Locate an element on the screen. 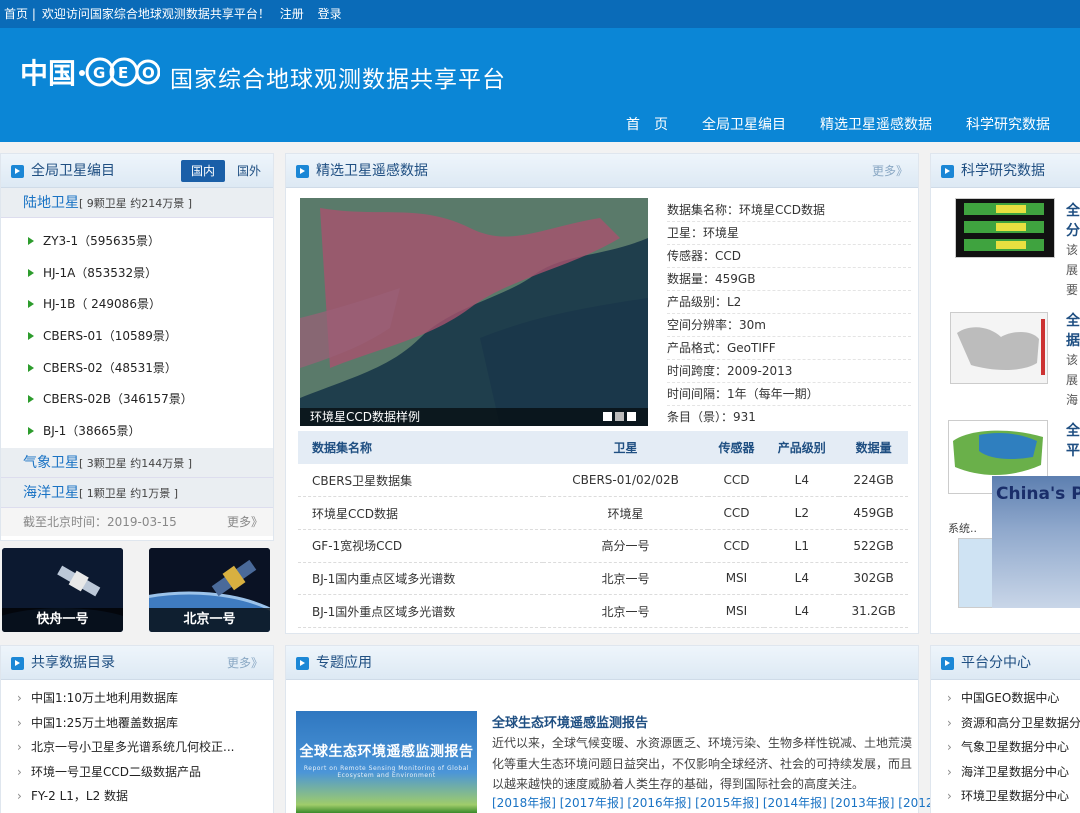 Image resolution: width=1080 pixels, height=813 pixels. banner-title: 全球生态环境遥感监测报告 is located at coordinates (386, 752).